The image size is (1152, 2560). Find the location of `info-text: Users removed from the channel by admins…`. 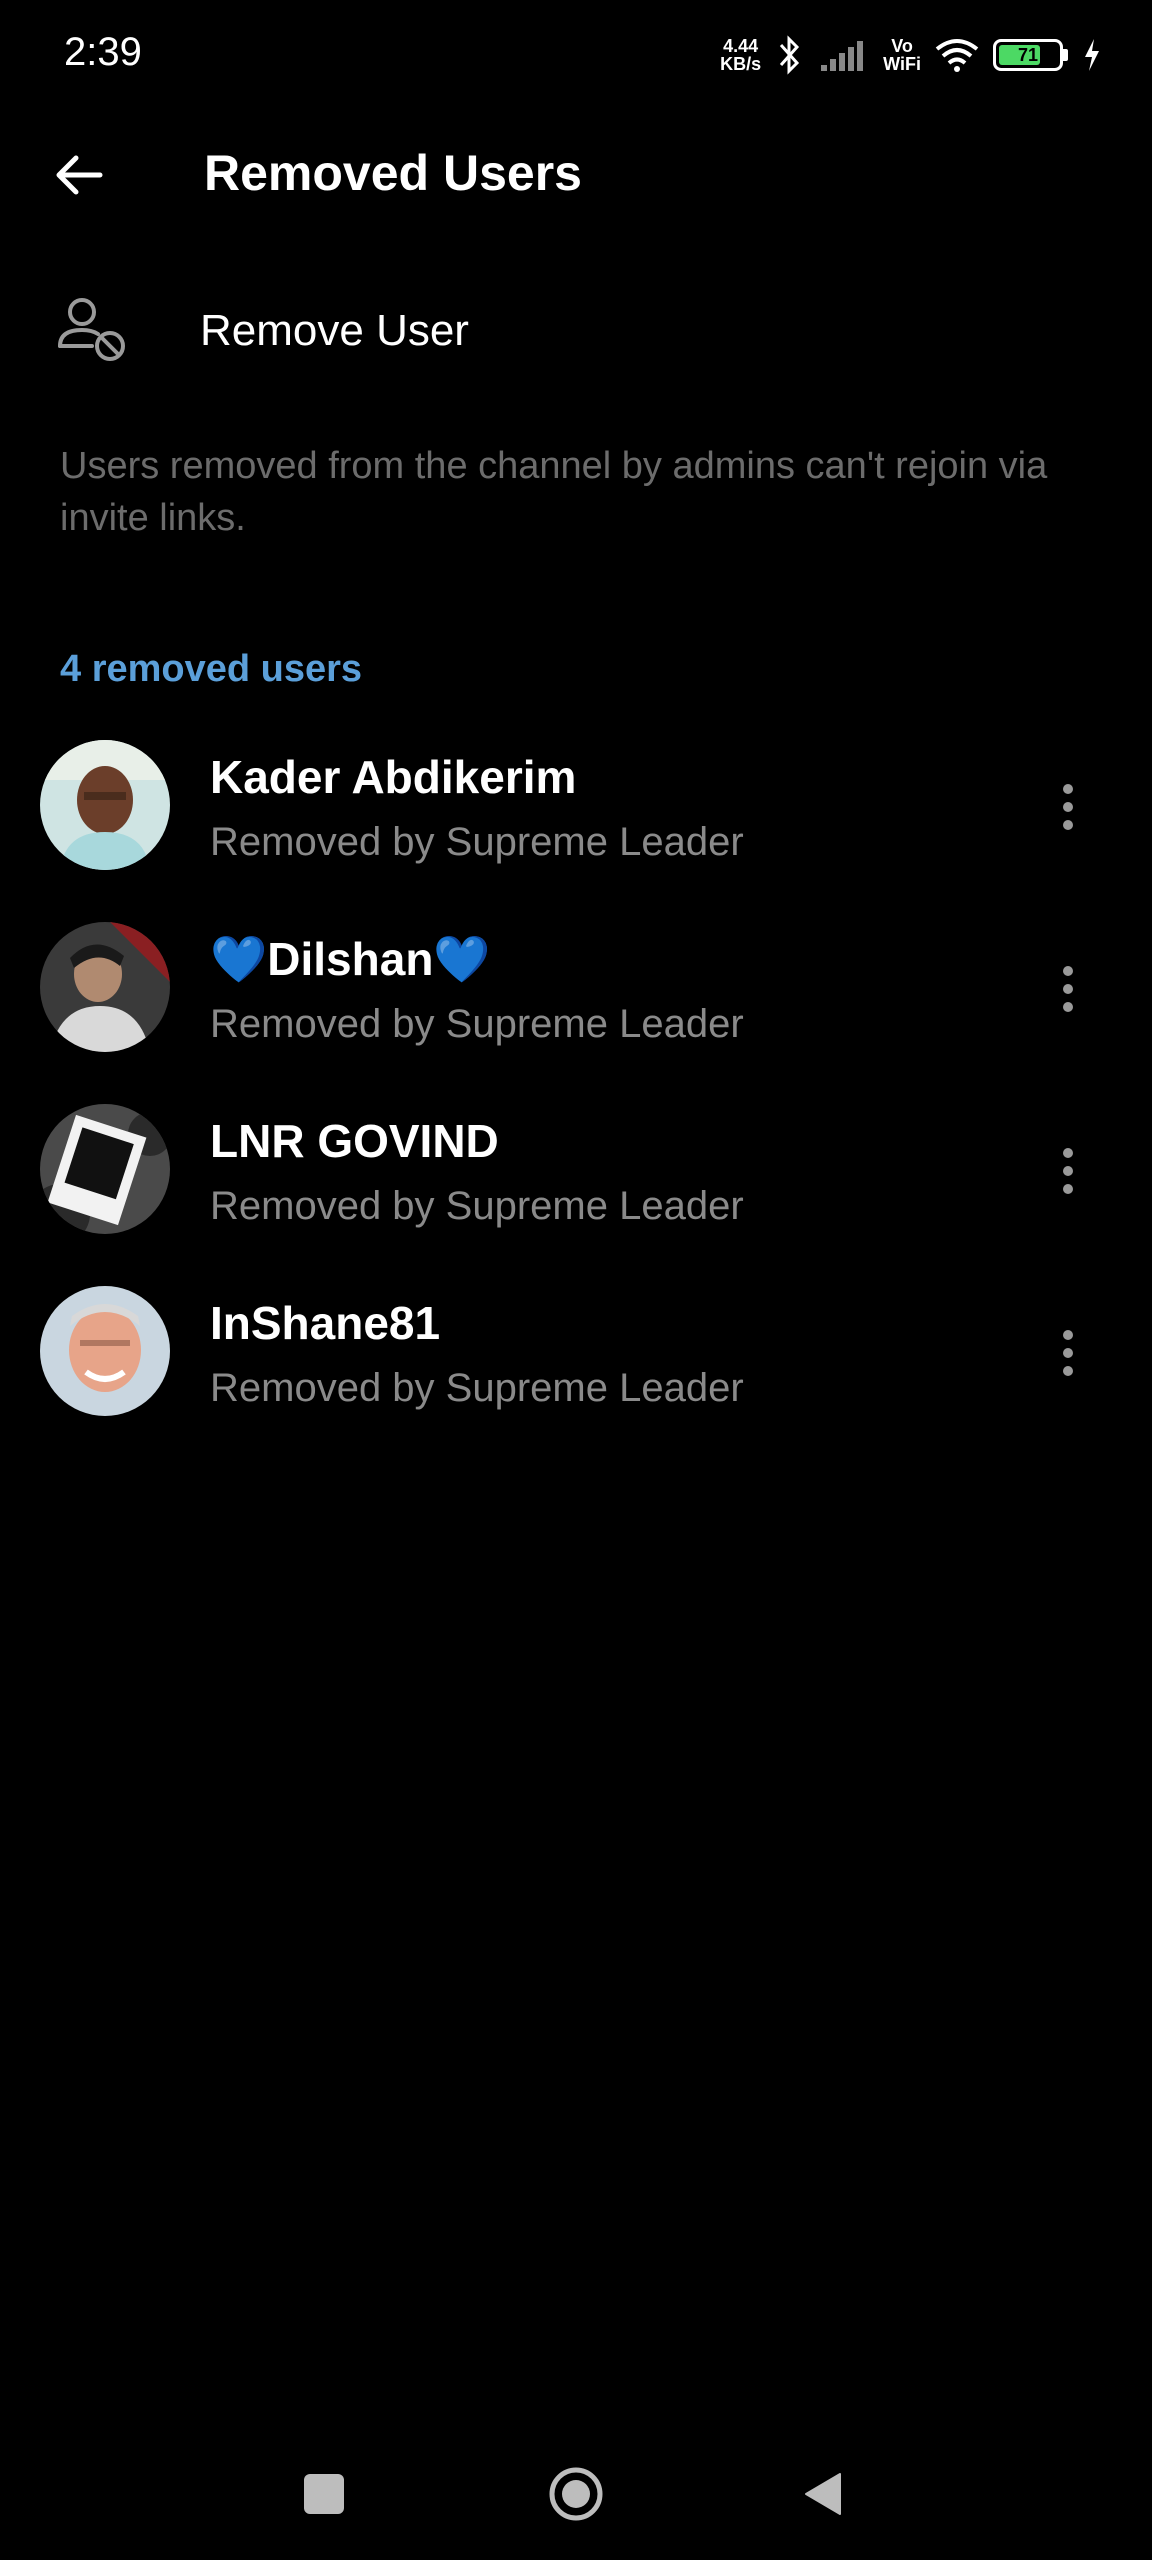

info-text: Users removed from the channel by admins… is located at coordinates (554, 492).